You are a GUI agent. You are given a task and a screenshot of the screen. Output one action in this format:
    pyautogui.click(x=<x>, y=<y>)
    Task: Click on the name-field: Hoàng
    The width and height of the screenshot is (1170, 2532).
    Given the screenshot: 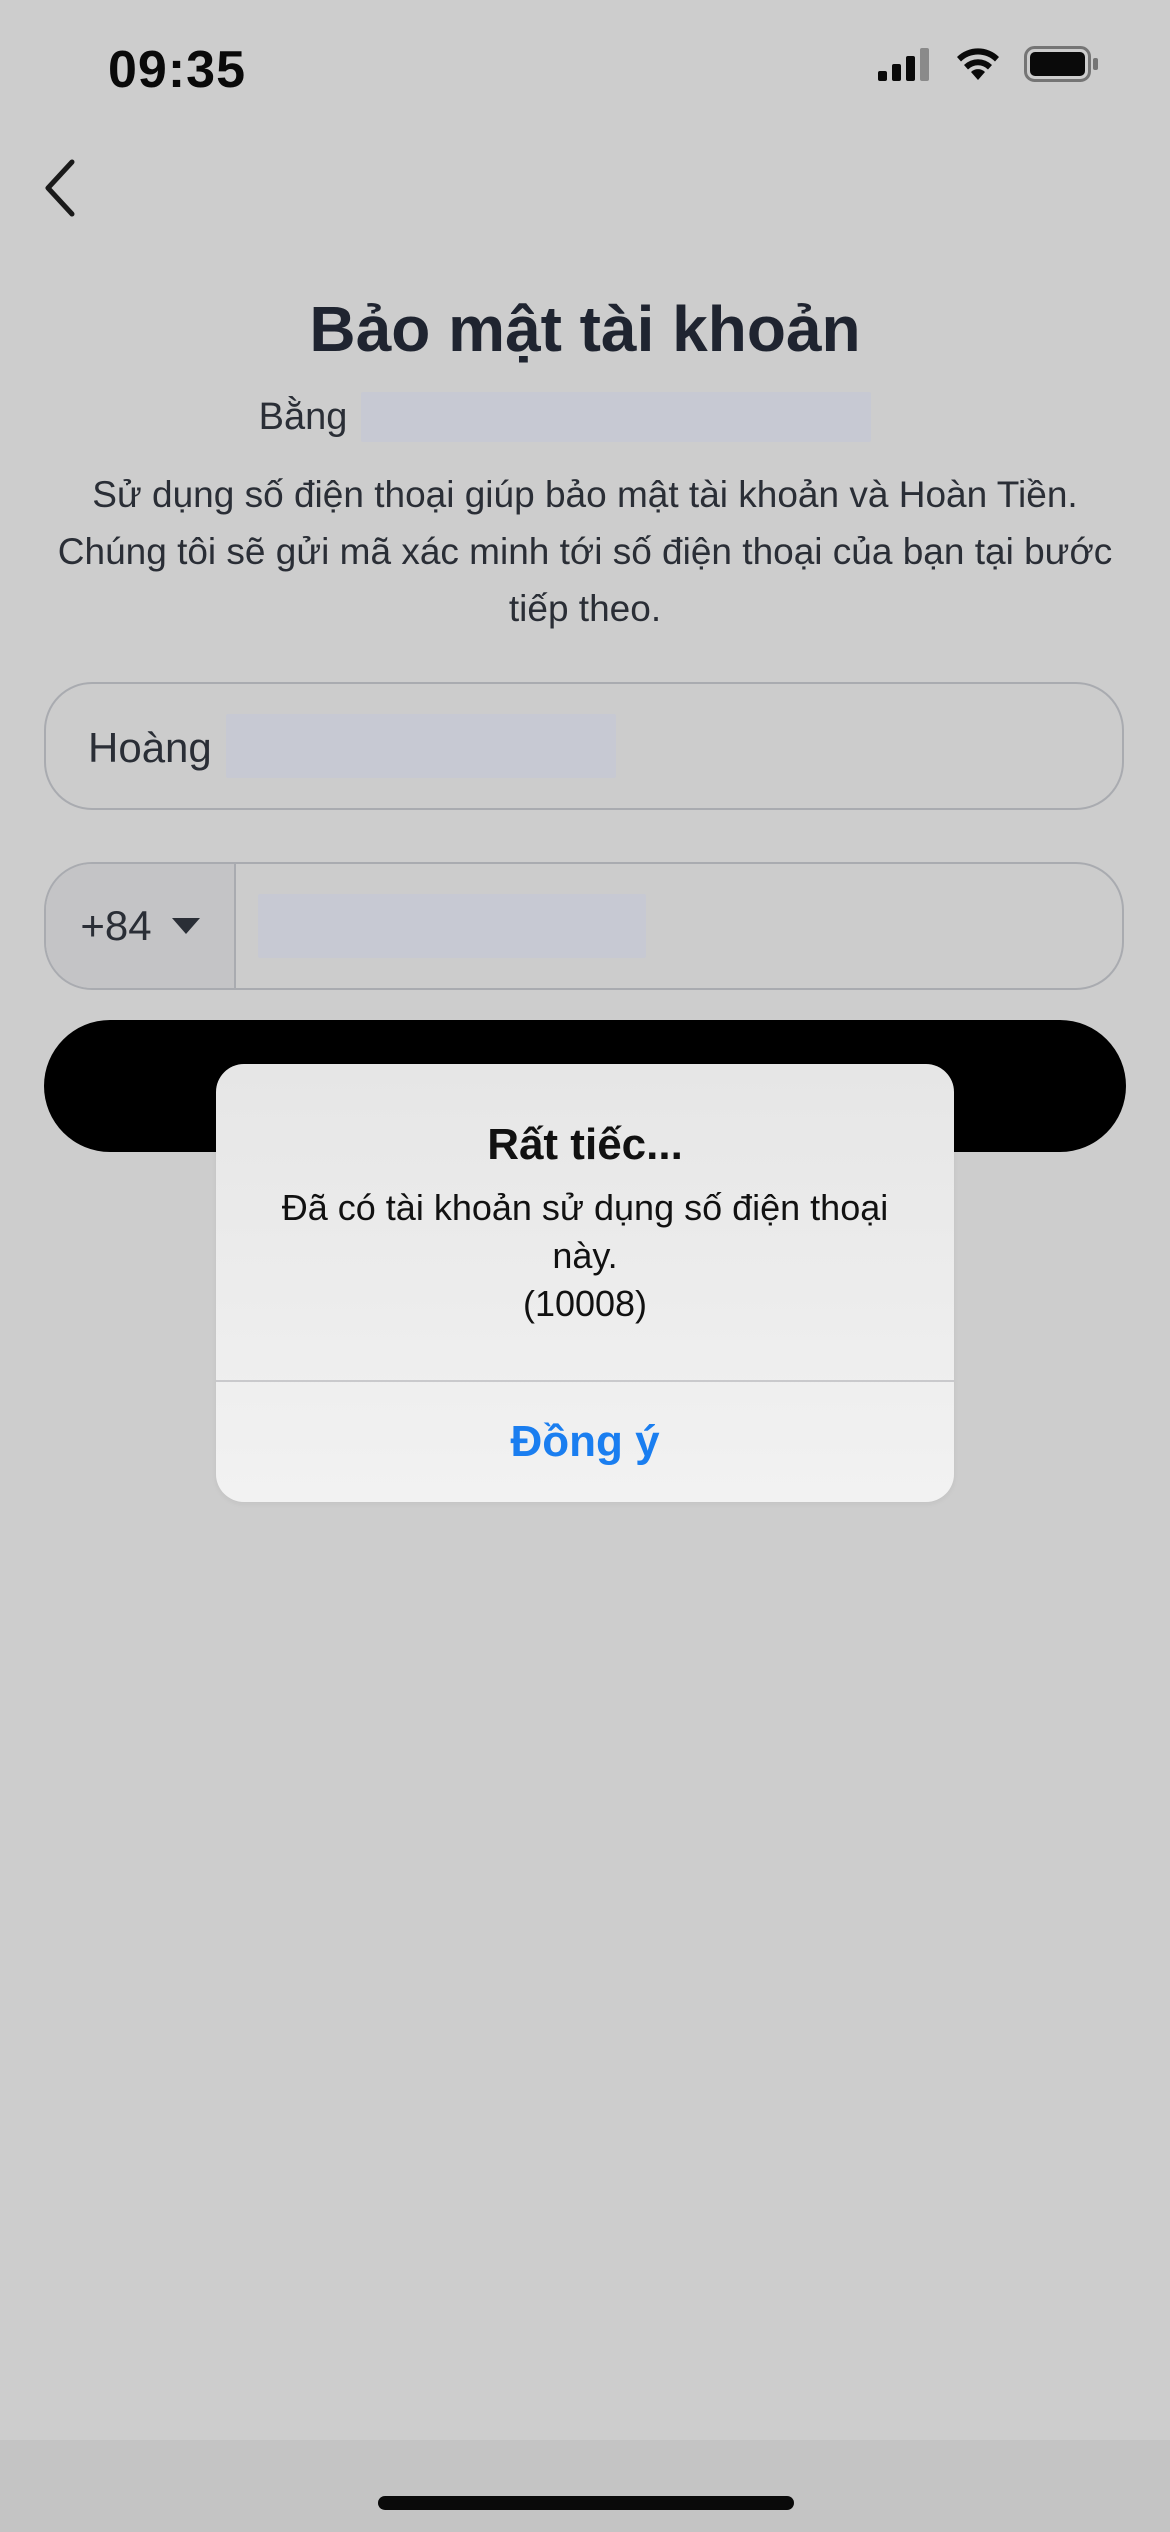 What is the action you would take?
    pyautogui.click(x=584, y=746)
    